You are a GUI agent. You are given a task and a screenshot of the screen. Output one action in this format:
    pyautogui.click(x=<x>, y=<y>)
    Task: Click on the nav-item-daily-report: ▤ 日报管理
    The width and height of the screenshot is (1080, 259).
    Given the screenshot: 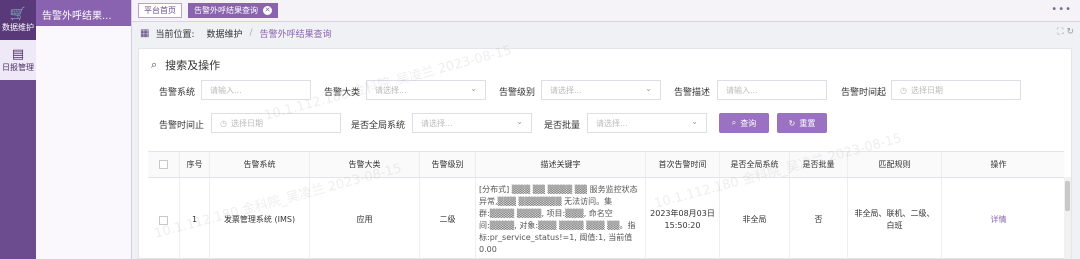 What is the action you would take?
    pyautogui.click(x=18, y=60)
    